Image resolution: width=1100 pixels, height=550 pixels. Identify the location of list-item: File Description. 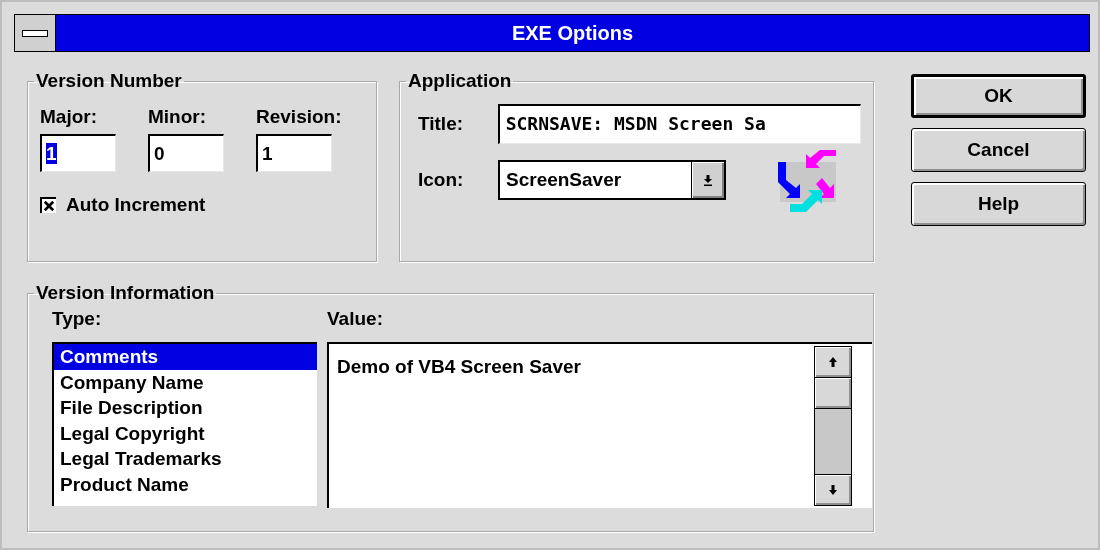
(185, 408).